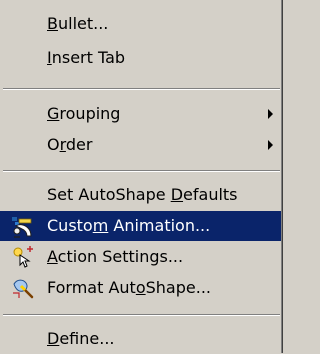 This screenshot has height=354, width=320. I want to click on menu-item-label: Grouping, so click(84, 113).